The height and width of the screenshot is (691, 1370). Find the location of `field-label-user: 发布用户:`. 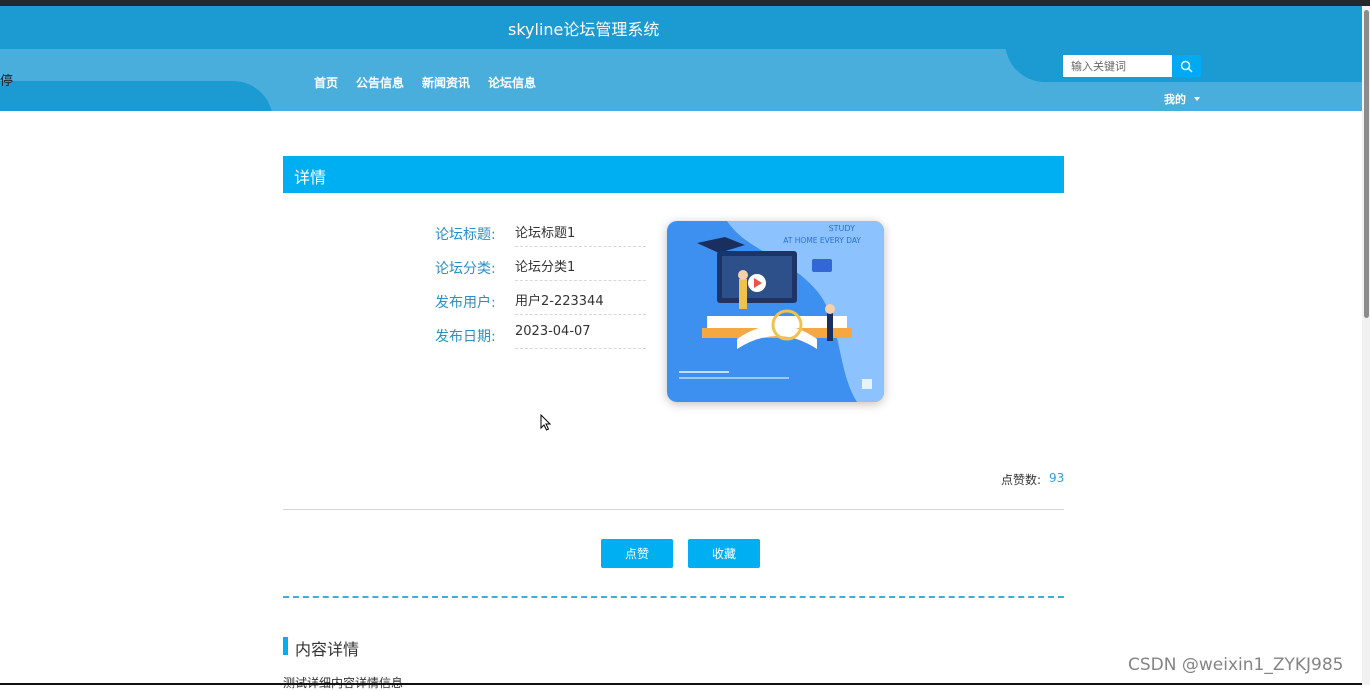

field-label-user: 发布用户: is located at coordinates (465, 303).